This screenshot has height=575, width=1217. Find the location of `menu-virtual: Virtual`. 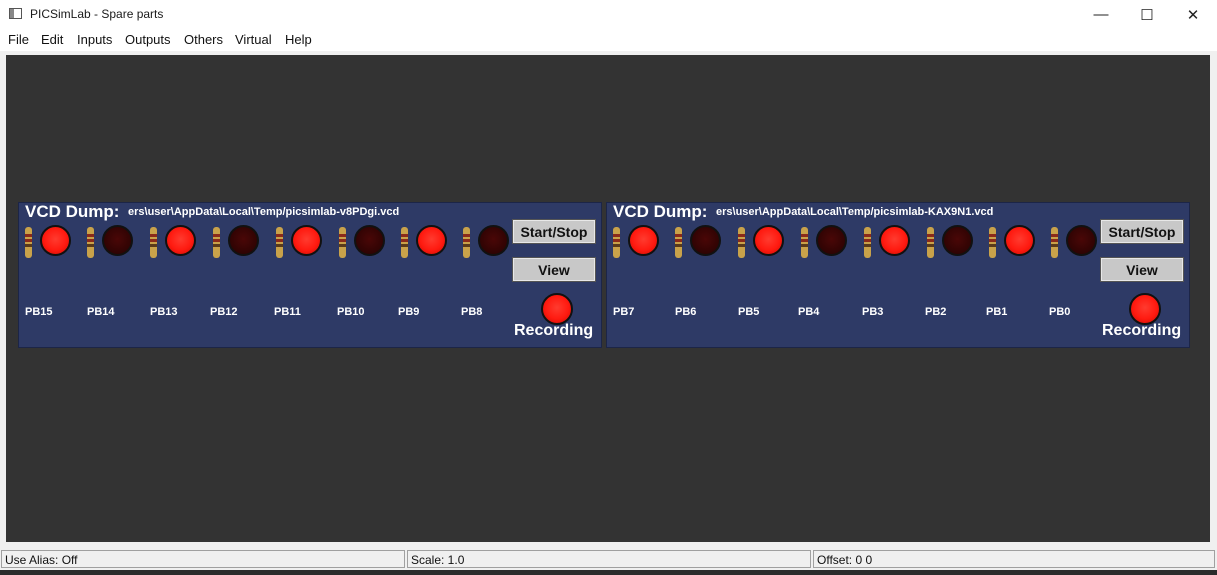

menu-virtual: Virtual is located at coordinates (253, 39).